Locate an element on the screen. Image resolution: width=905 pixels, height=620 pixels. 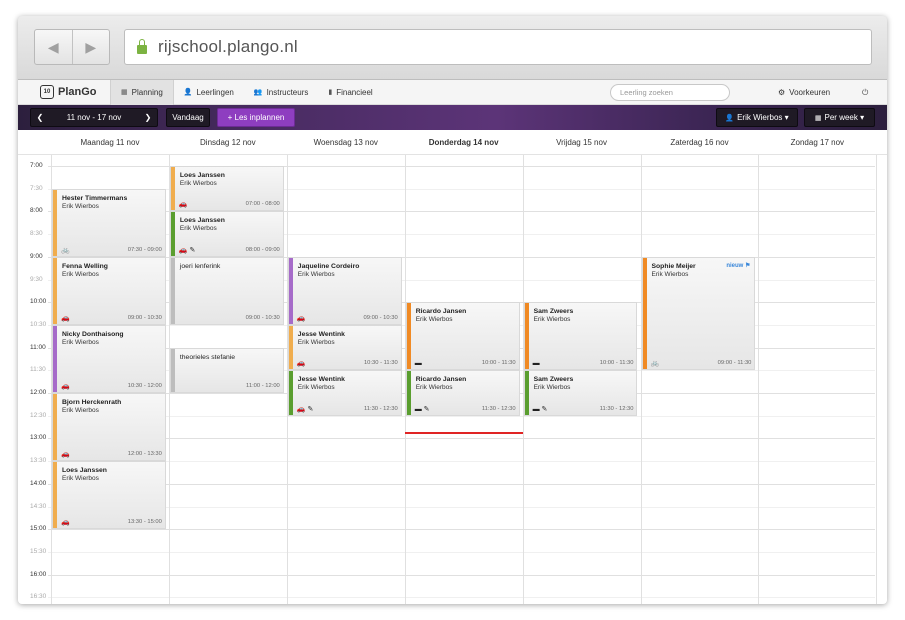
time-label: 7:00 is located at coordinates (36, 165).